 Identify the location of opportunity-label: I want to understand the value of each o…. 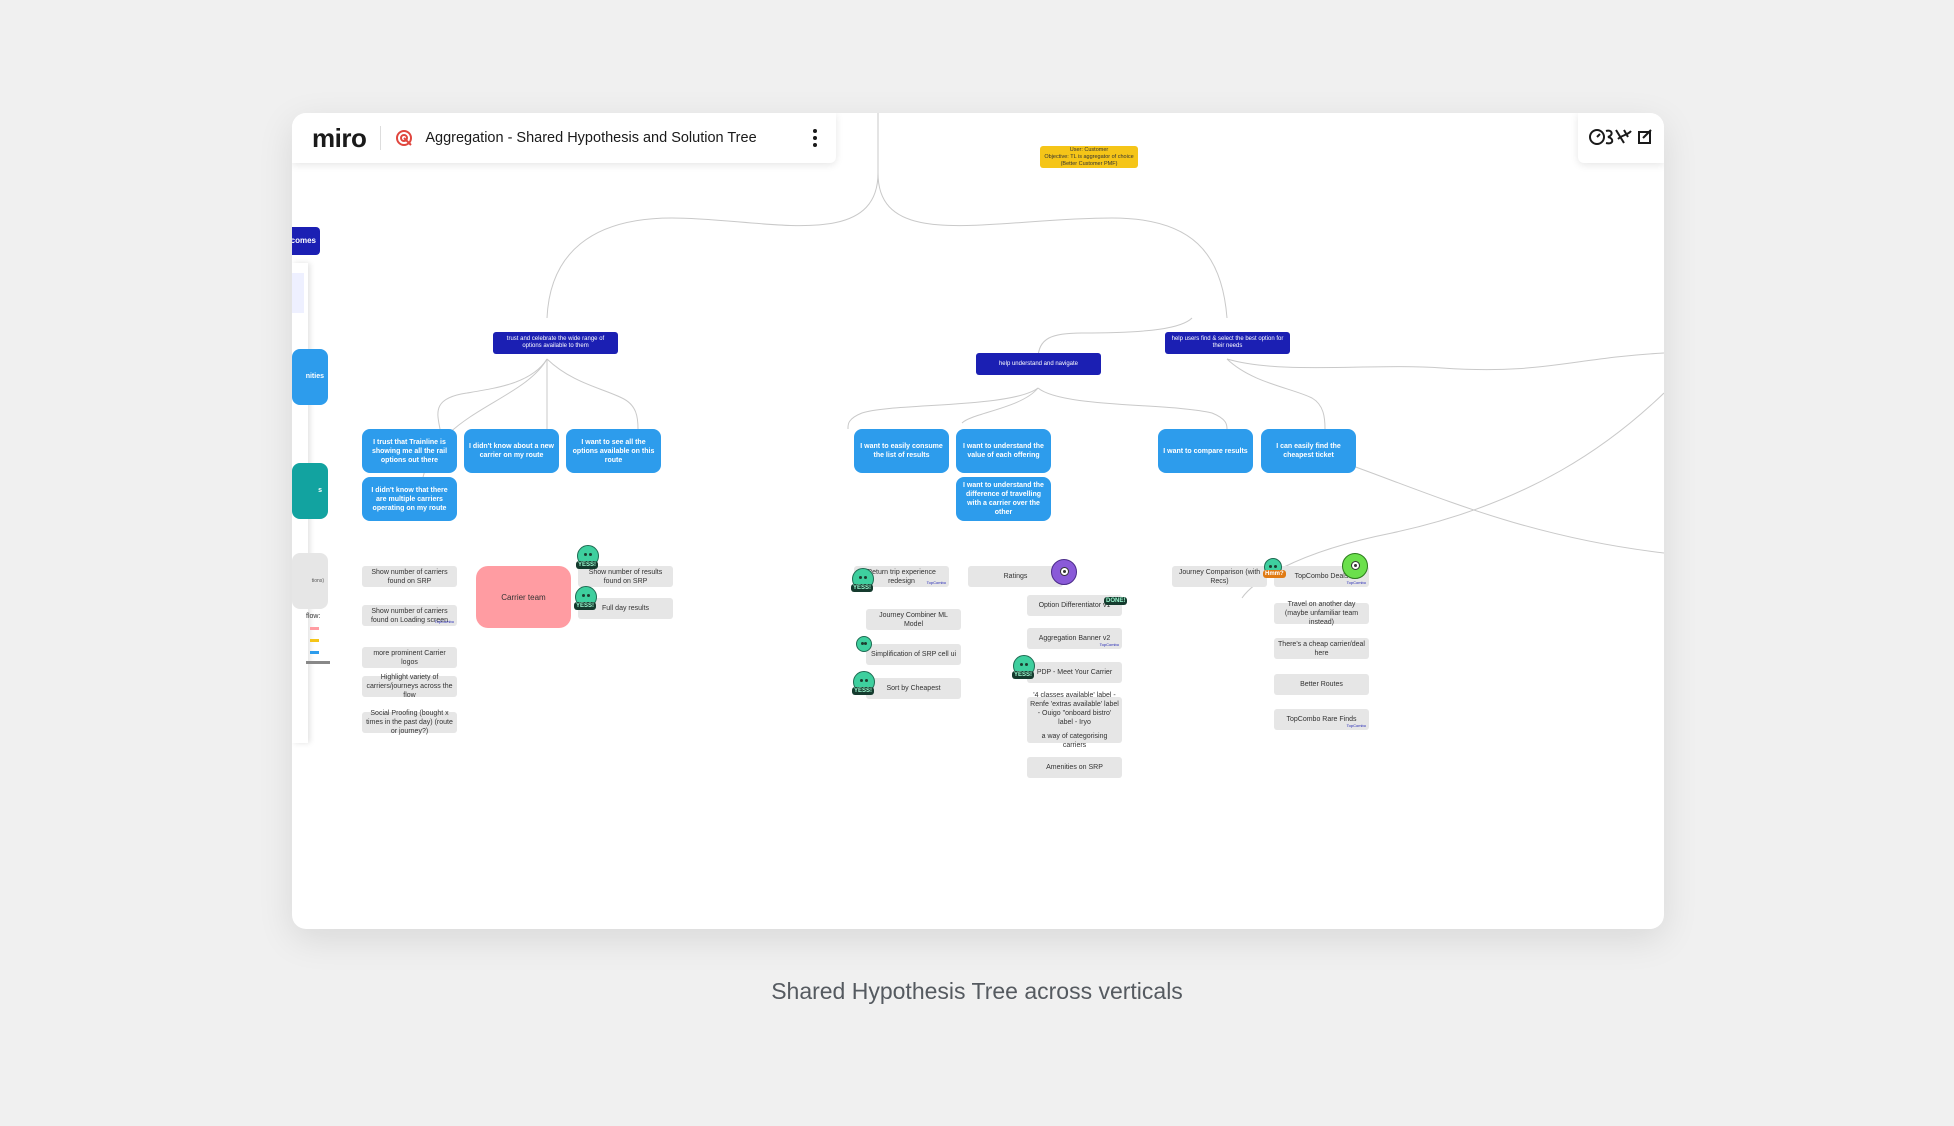
(1003, 451).